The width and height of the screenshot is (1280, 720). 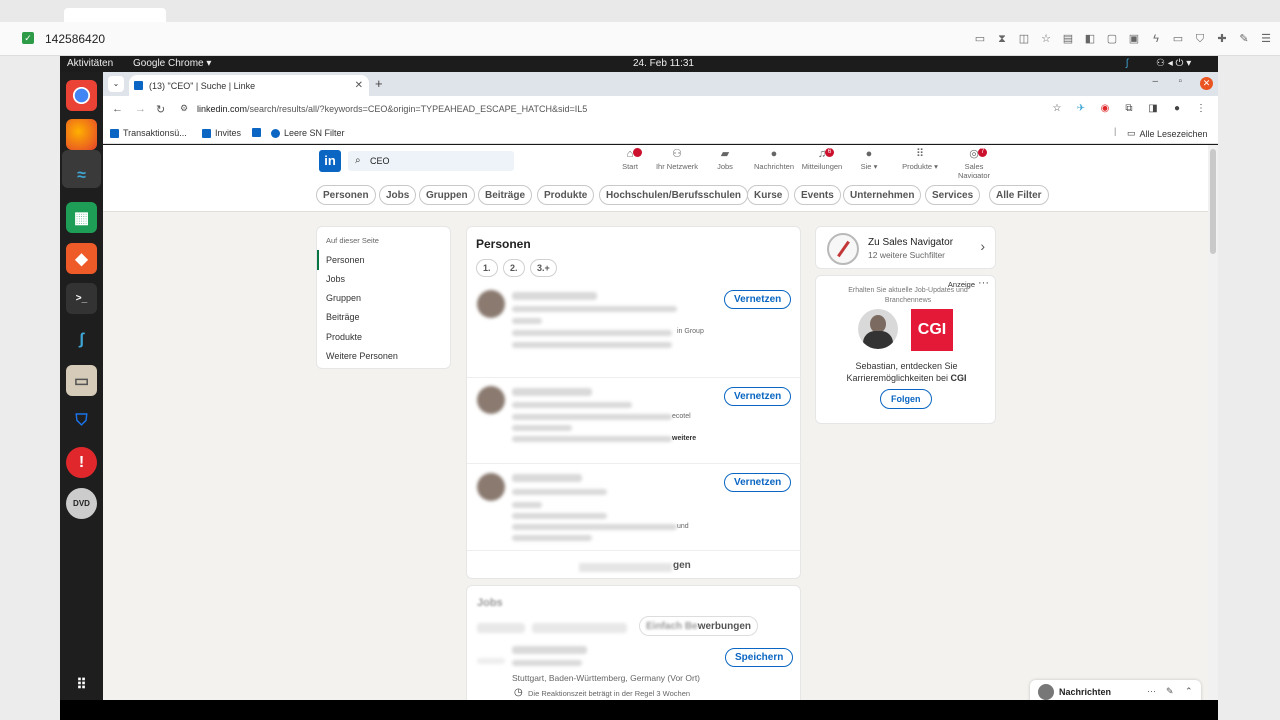 What do you see at coordinates (81, 134) in the screenshot?
I see `firefox-icon` at bounding box center [81, 134].